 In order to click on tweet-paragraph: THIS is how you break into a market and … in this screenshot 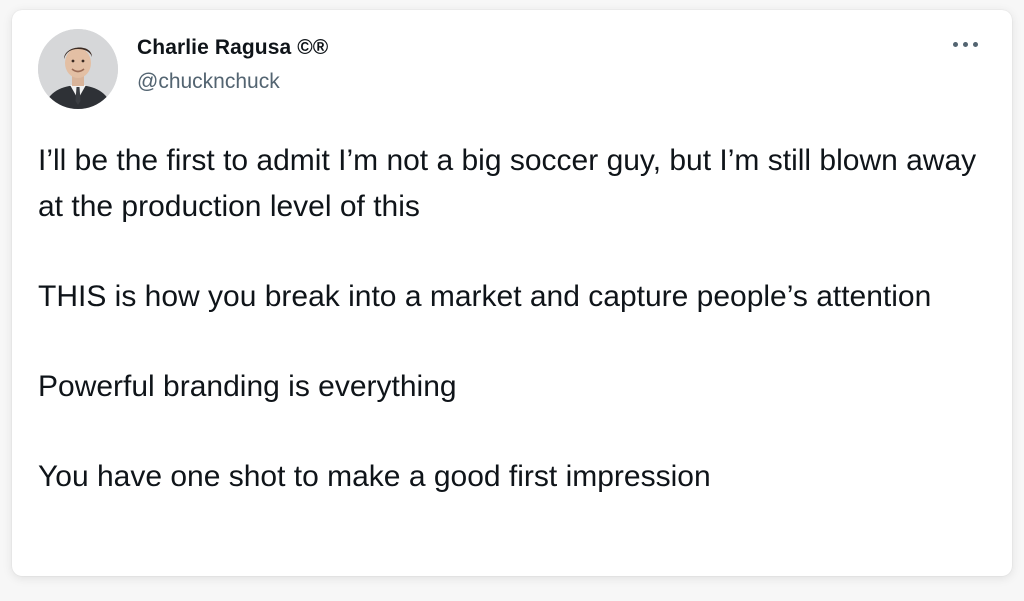, I will do `click(485, 296)`.